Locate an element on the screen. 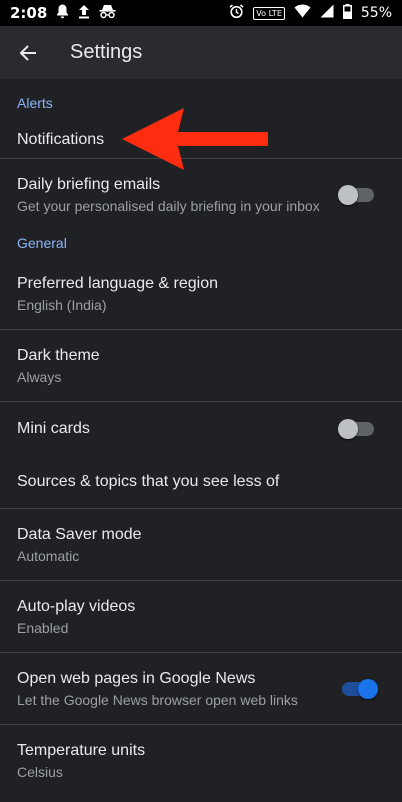 This screenshot has width=402, height=802. red-arrow-annotation is located at coordinates (195, 139).